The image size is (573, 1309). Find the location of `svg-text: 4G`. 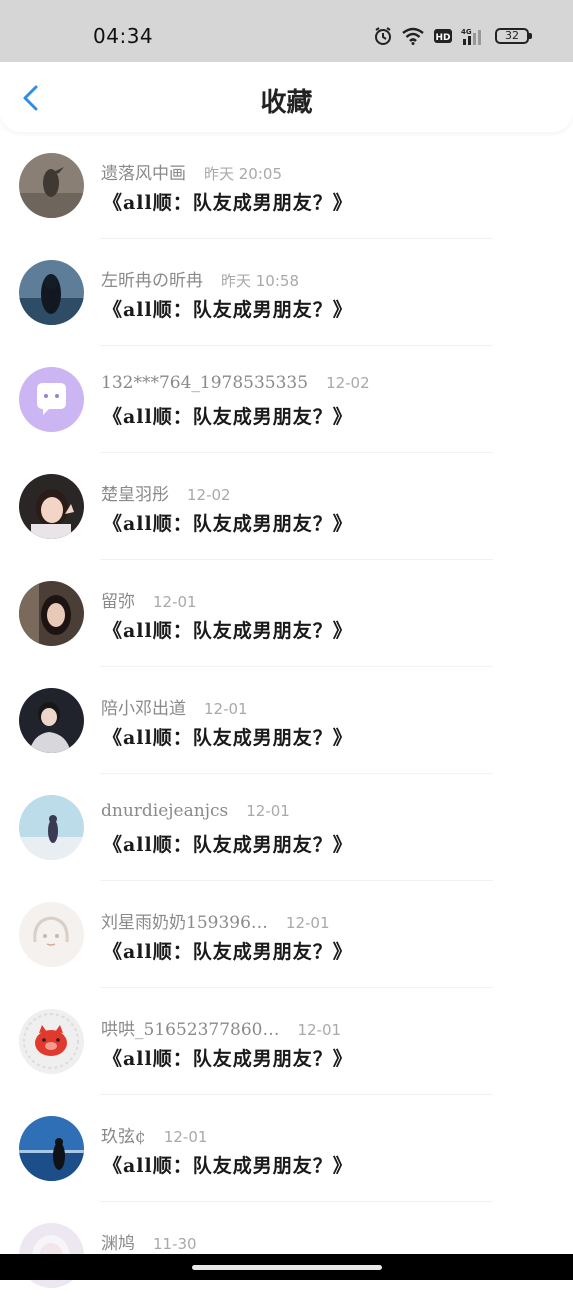

svg-text: 4G is located at coordinates (466, 32).